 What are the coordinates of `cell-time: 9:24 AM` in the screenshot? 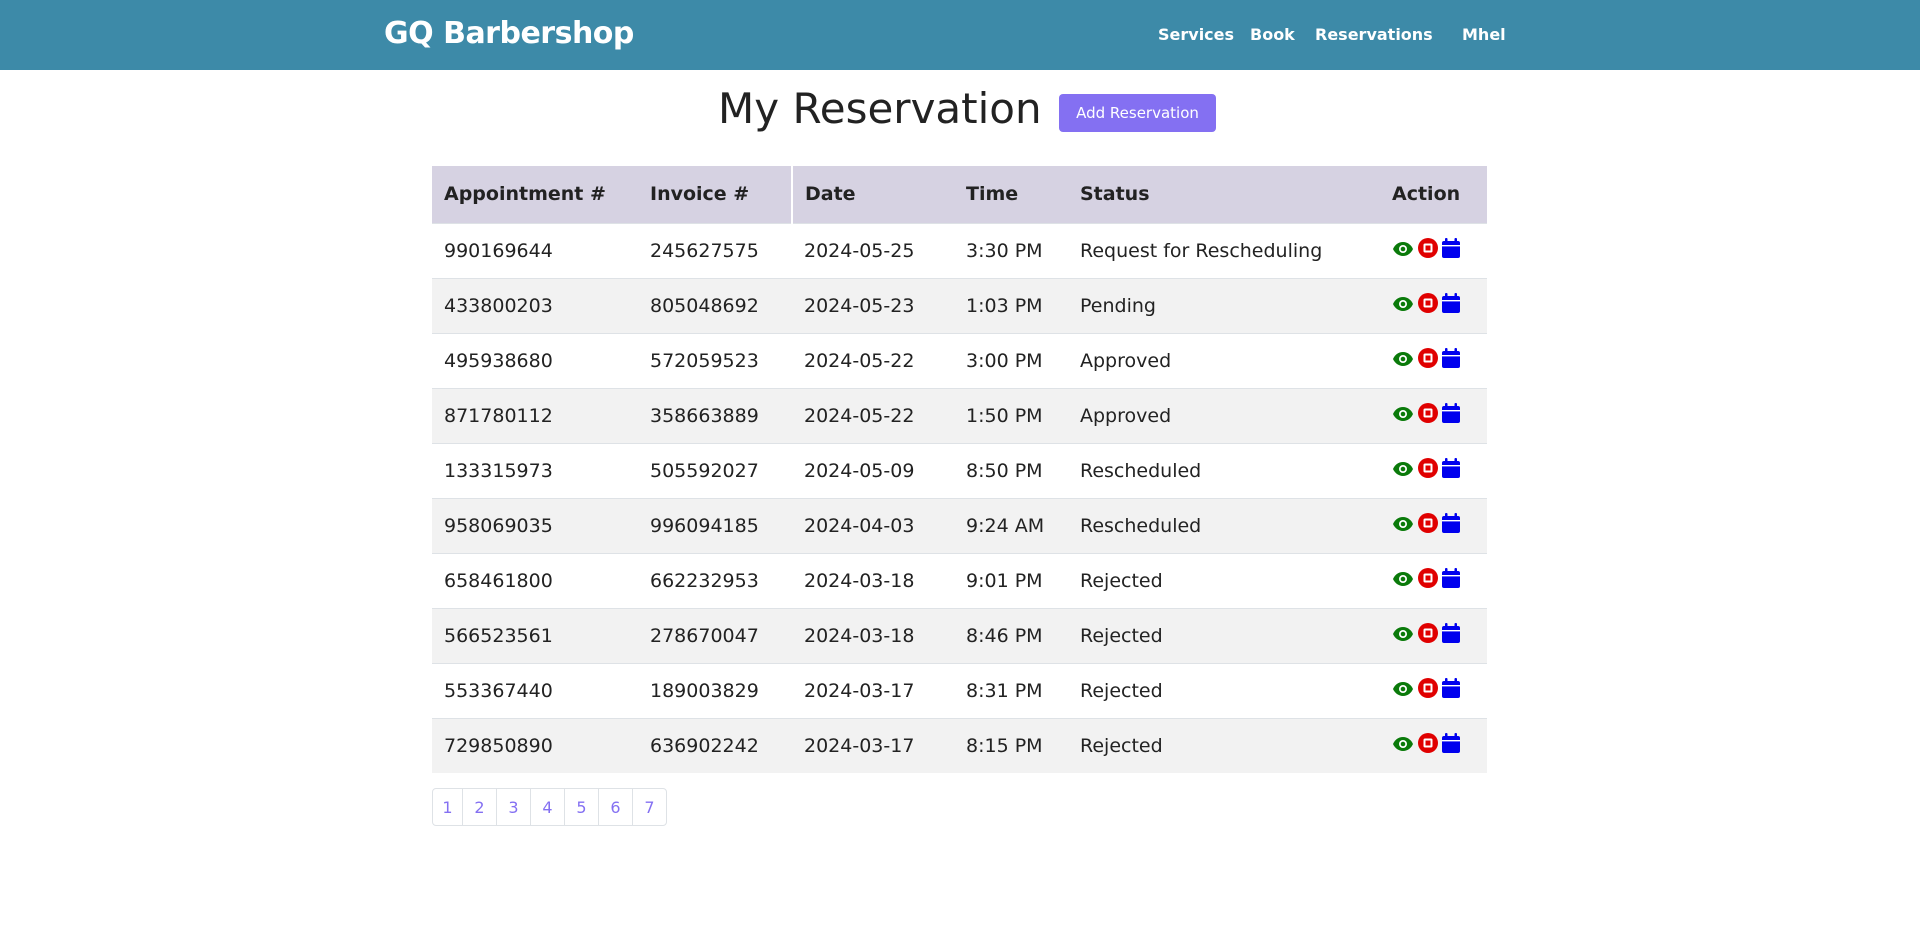 It's located at (1005, 525).